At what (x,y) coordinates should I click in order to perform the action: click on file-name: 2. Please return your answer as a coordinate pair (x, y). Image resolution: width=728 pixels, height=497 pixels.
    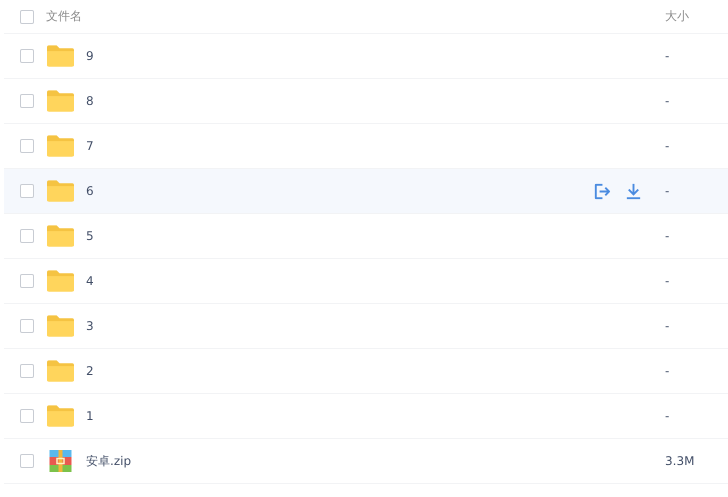
    Looking at the image, I should click on (375, 371).